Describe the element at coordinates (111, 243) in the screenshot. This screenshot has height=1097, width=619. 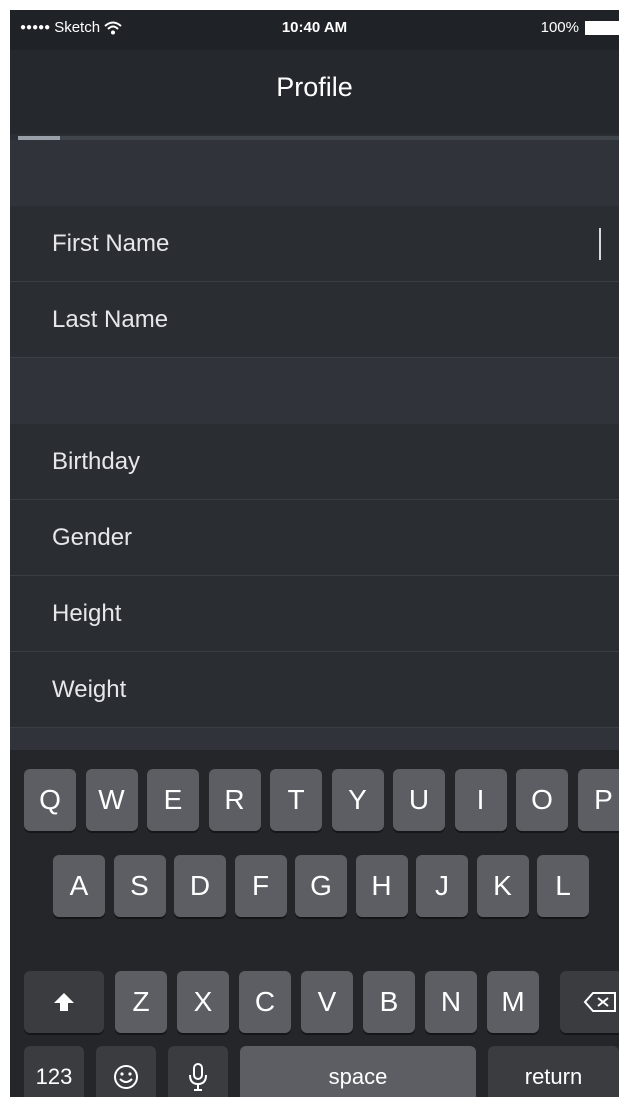
I see `first-name-label: First Name` at that location.